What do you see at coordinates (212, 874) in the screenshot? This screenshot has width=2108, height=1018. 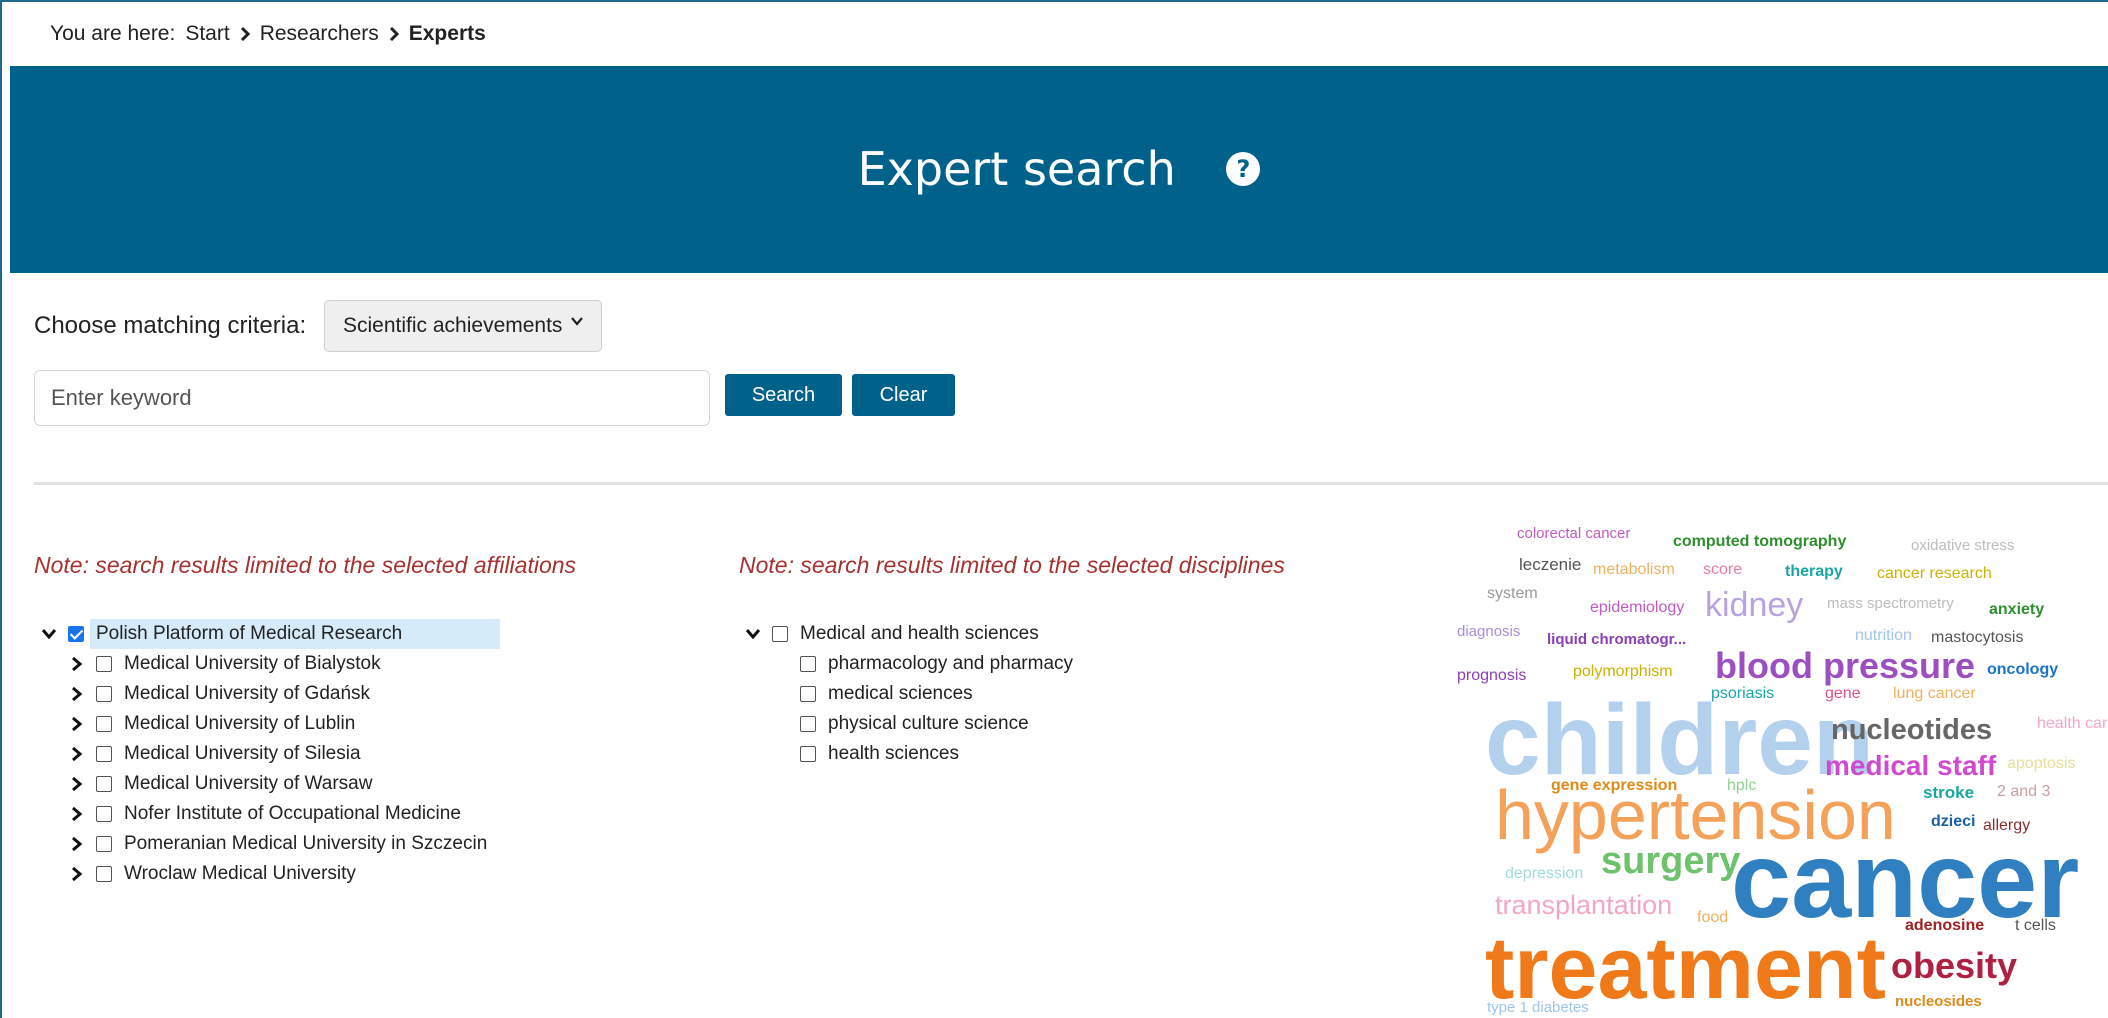 I see `tree-item-affiliation: Wroclaw Medical University` at bounding box center [212, 874].